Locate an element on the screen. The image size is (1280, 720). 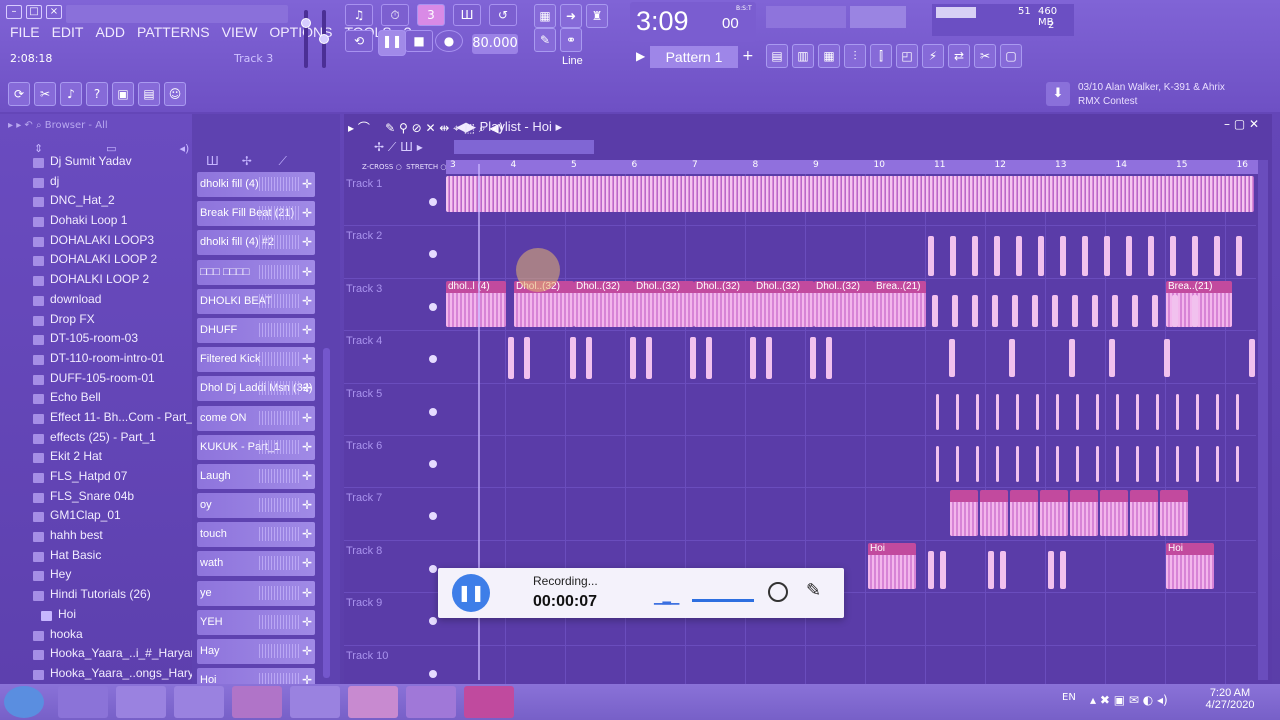
playlist-icon: ▤ is located at coordinates (777, 56).